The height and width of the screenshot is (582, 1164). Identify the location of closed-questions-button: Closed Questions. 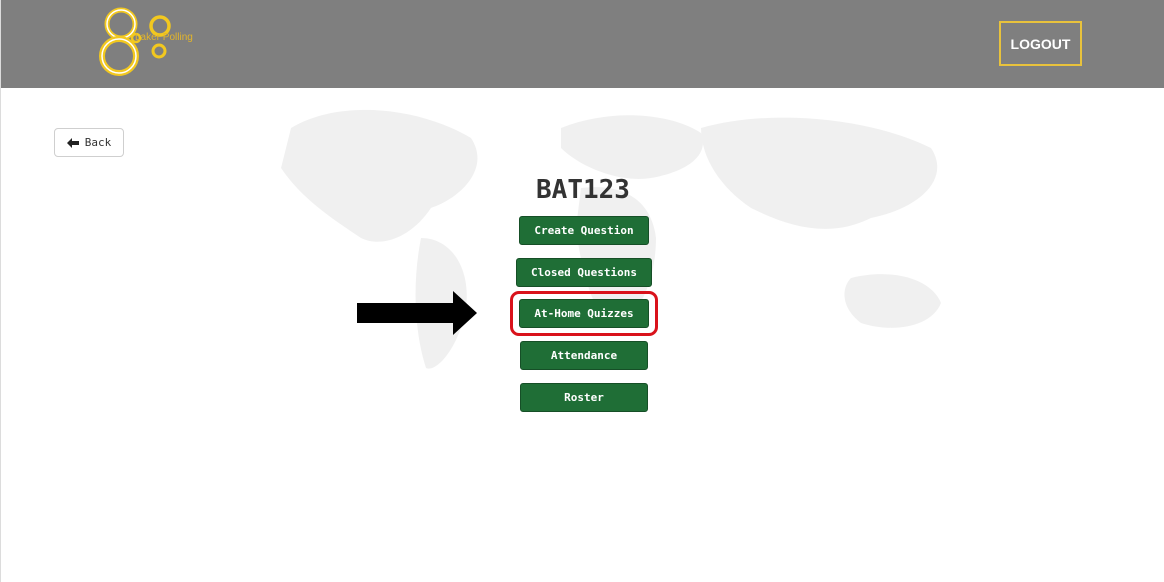
(584, 272).